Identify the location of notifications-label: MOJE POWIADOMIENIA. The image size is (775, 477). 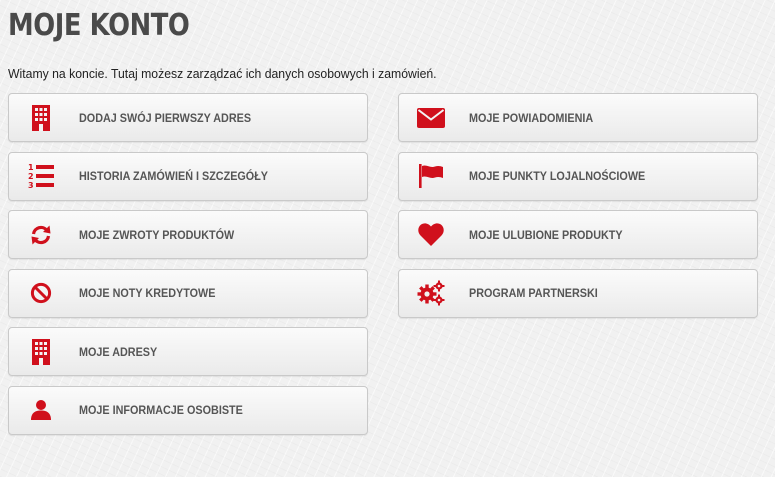
(531, 117).